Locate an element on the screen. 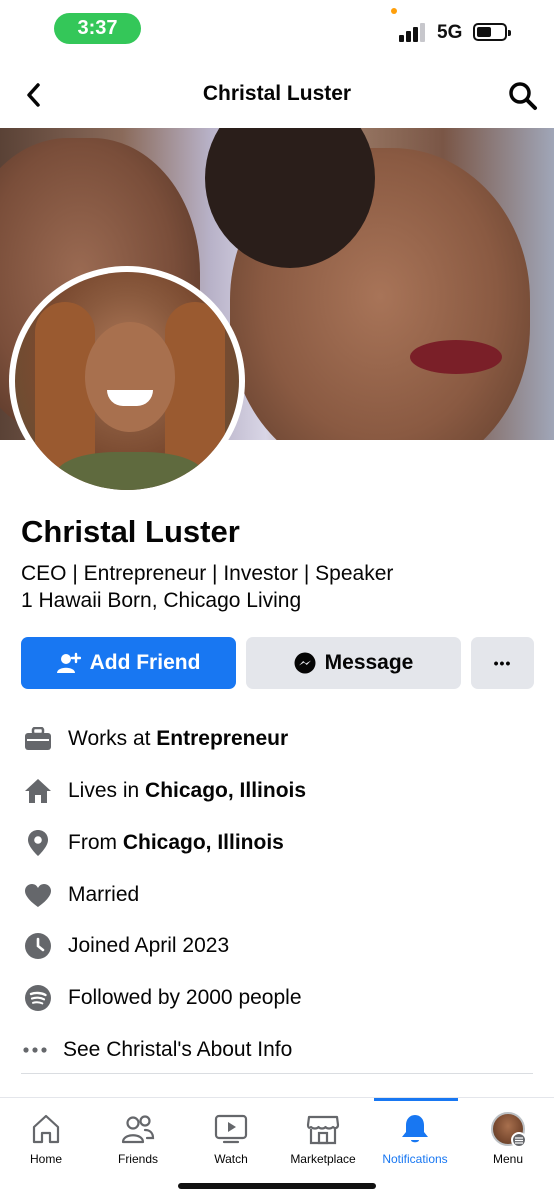 This screenshot has width=554, height=1200. tab-label: Home is located at coordinates (45, 1159).